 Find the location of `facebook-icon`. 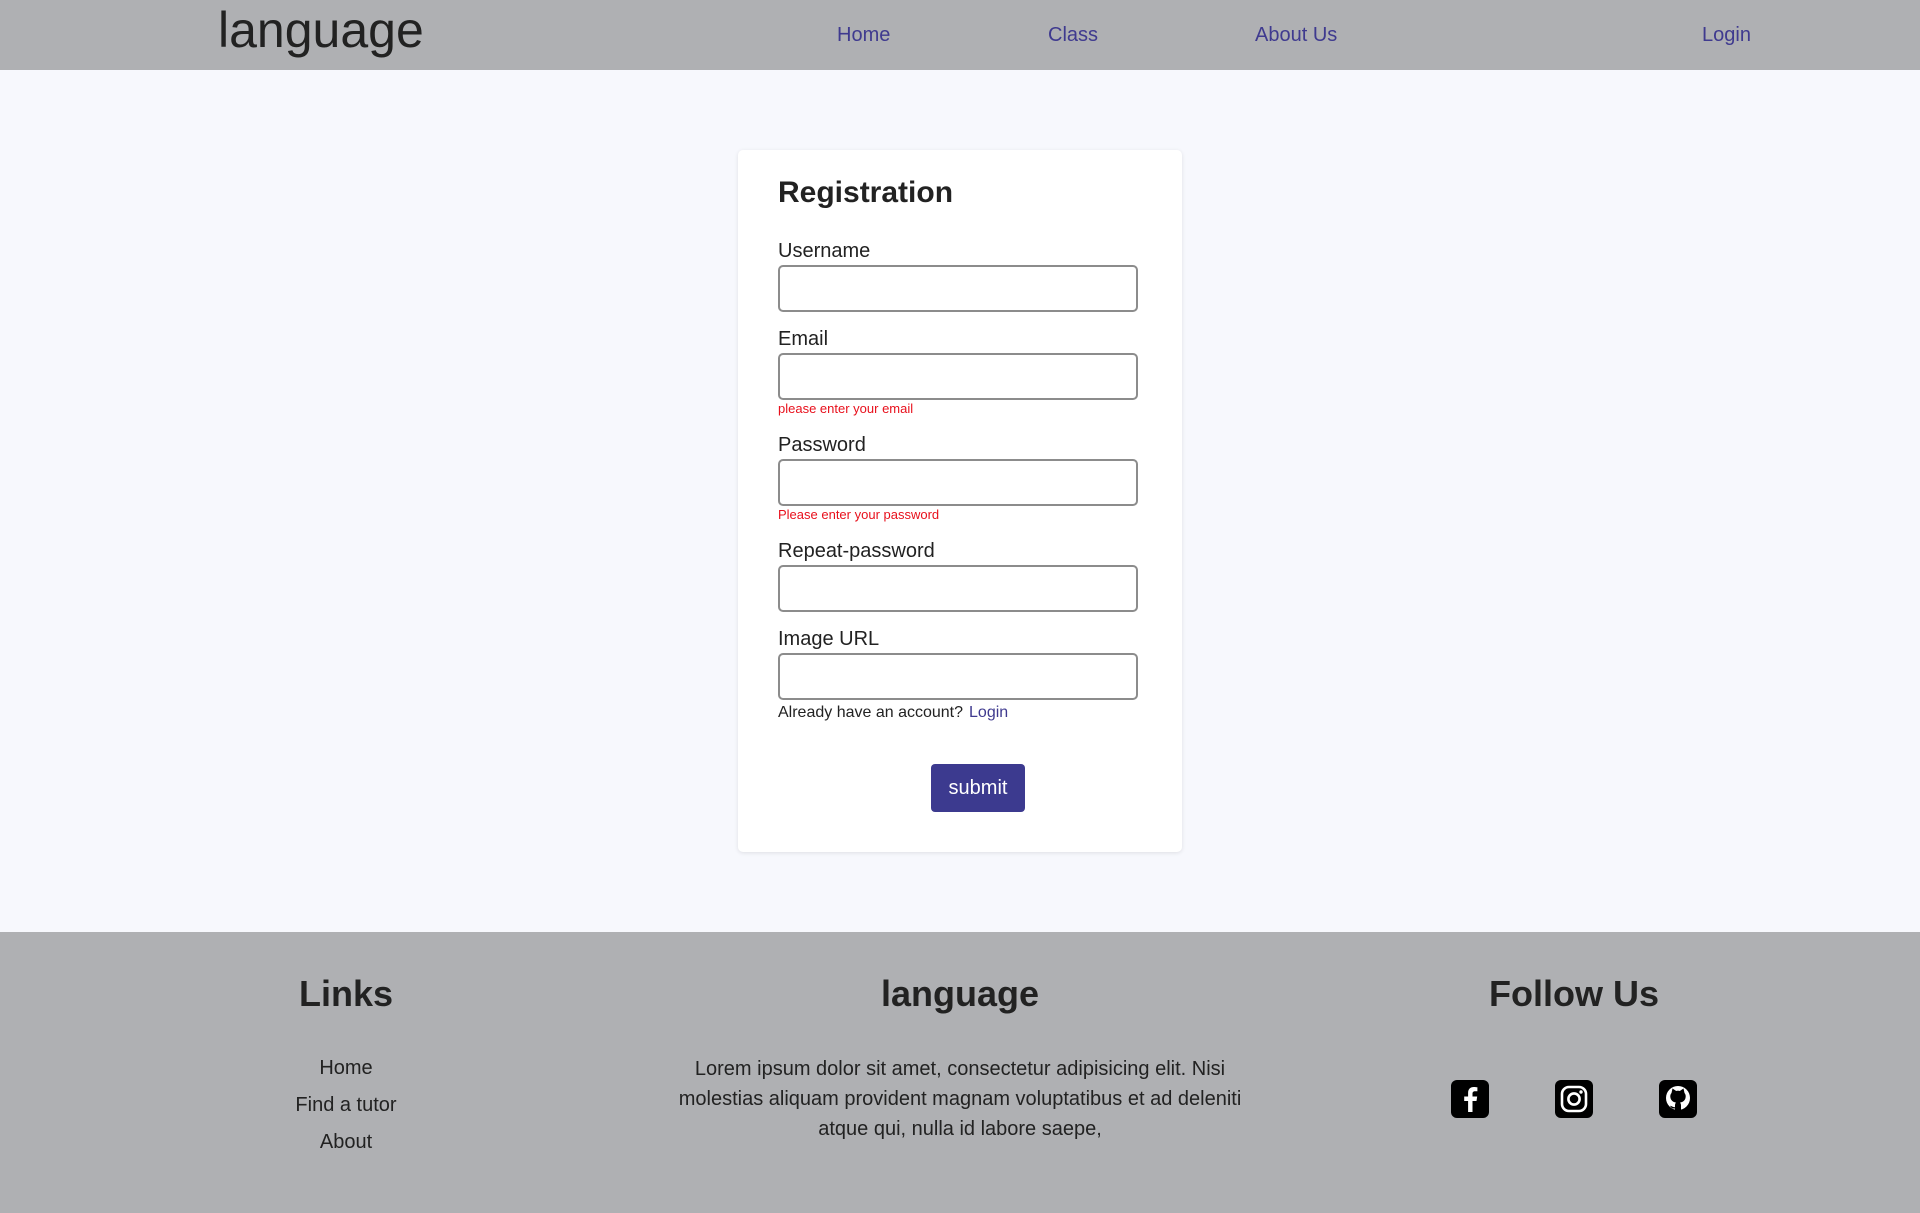

facebook-icon is located at coordinates (1470, 1099).